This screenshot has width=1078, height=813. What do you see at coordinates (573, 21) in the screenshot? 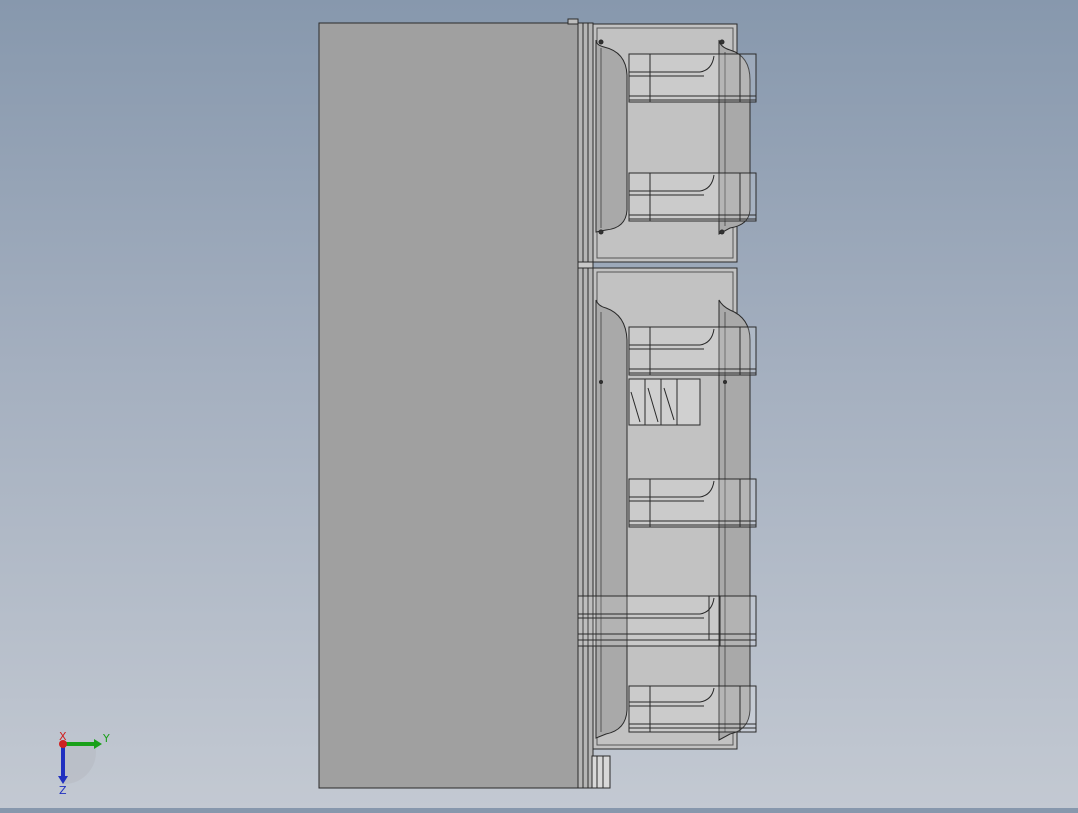
I see `upper-hinge` at bounding box center [573, 21].